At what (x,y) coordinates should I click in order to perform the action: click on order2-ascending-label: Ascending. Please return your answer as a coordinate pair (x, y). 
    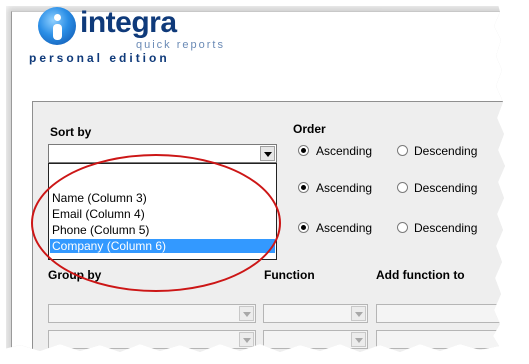
    Looking at the image, I should click on (344, 188).